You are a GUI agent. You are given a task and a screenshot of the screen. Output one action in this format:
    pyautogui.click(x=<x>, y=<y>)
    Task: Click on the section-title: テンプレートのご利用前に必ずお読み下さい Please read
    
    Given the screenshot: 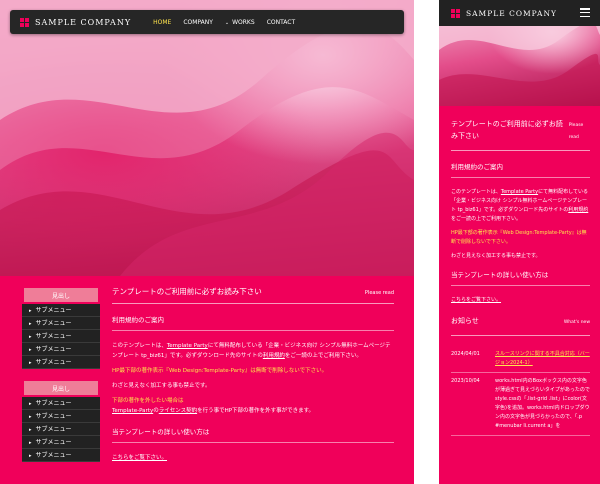 What is the action you would take?
    pyautogui.click(x=253, y=295)
    